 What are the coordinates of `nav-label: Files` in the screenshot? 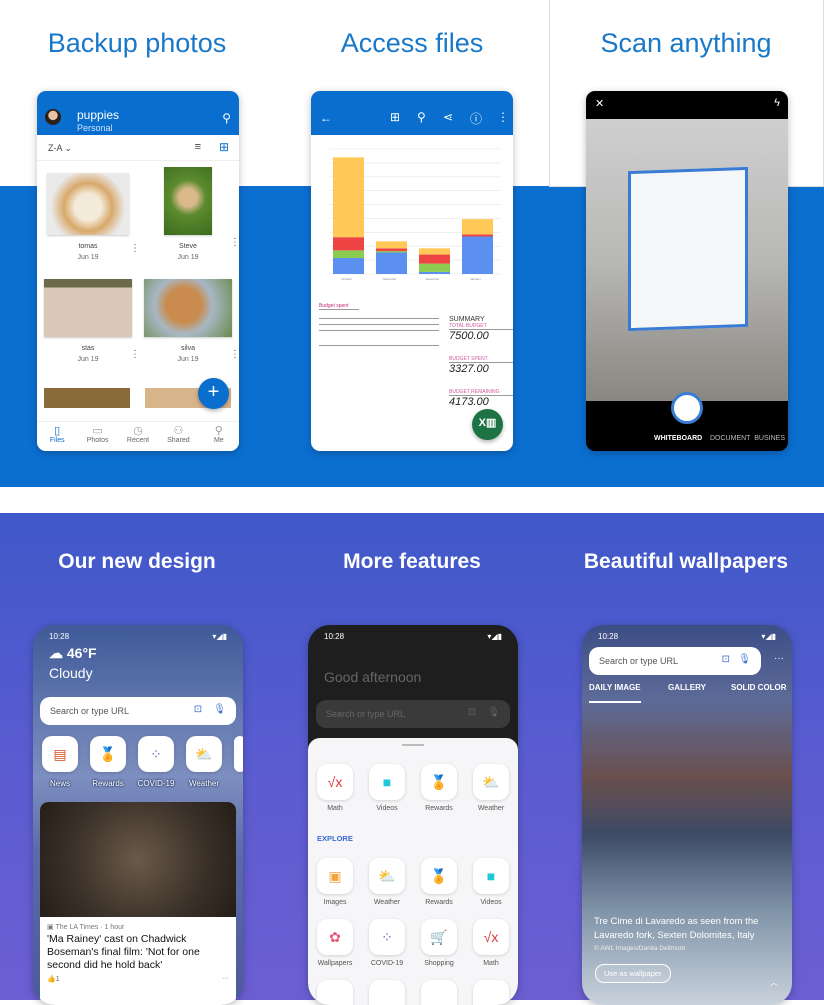 It's located at (57, 440).